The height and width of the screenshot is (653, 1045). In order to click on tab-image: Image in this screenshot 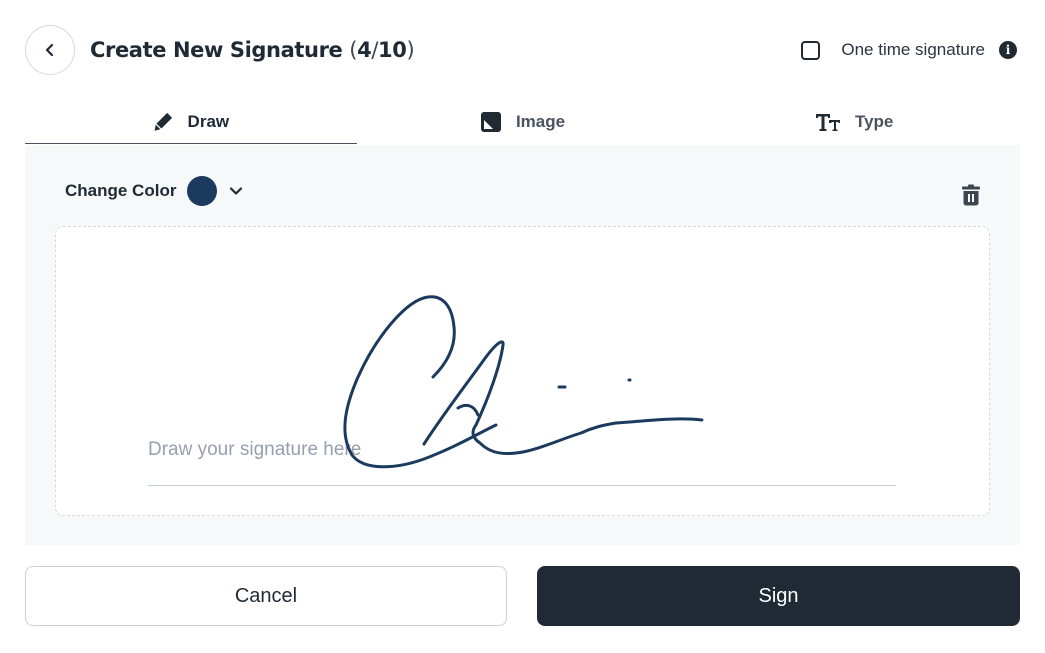, I will do `click(523, 121)`.